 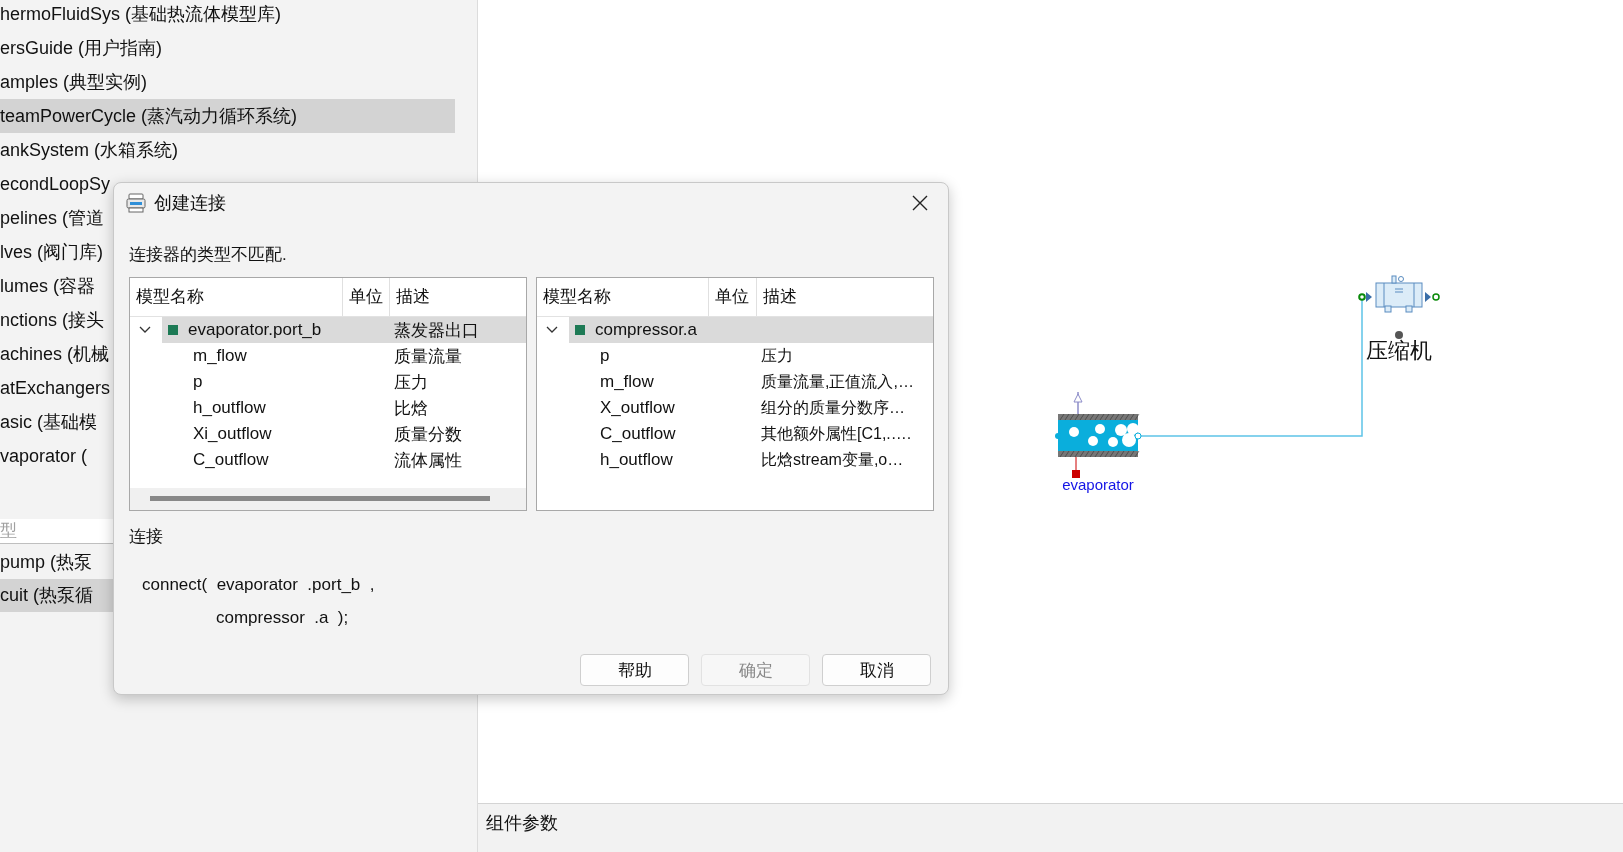 I want to click on tree-cell-text: 质量分数, so click(x=428, y=434).